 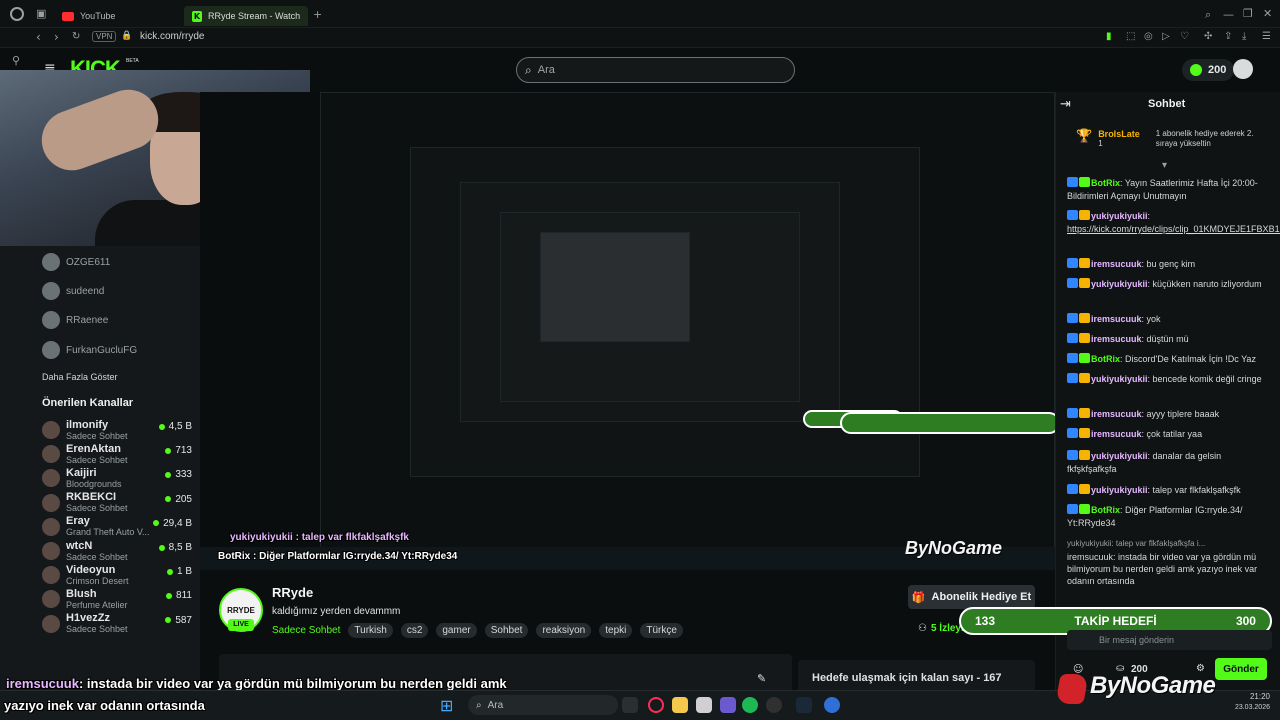 What do you see at coordinates (1208, 70) in the screenshot?
I see `coin-balance: 200` at bounding box center [1208, 70].